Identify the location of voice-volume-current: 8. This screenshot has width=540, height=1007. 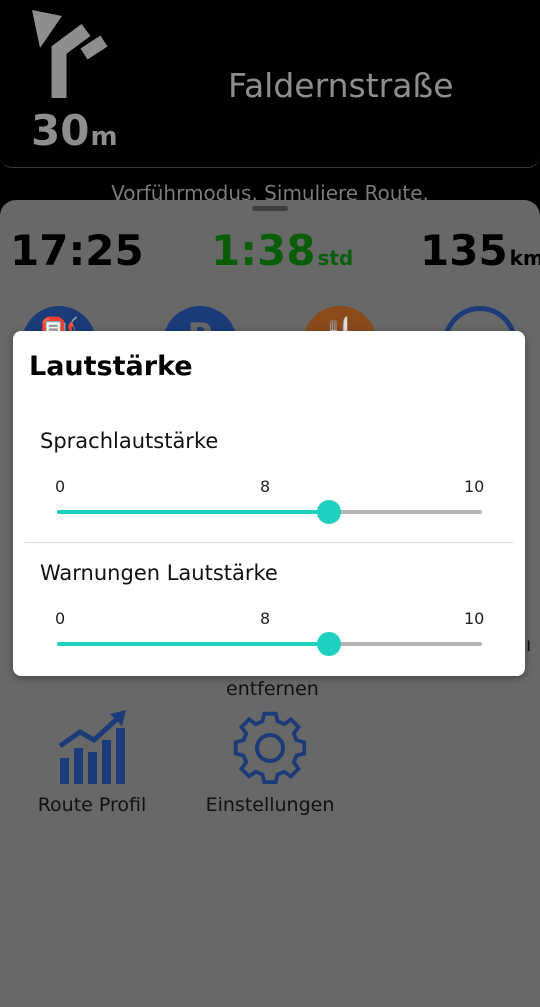
(265, 486).